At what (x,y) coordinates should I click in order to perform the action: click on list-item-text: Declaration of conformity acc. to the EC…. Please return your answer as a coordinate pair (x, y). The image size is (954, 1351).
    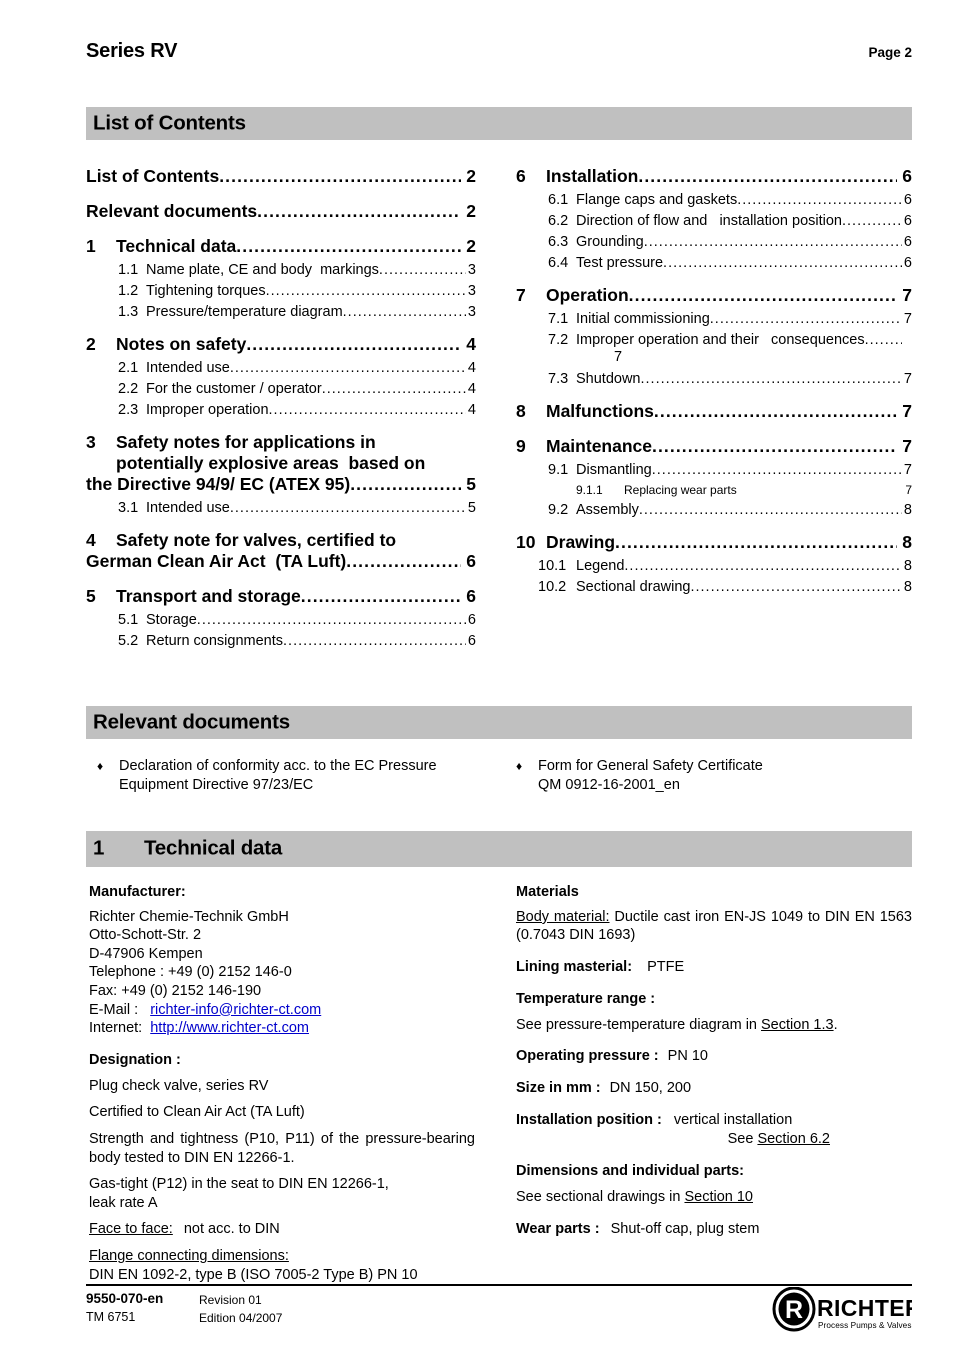
    Looking at the image, I should click on (308, 776).